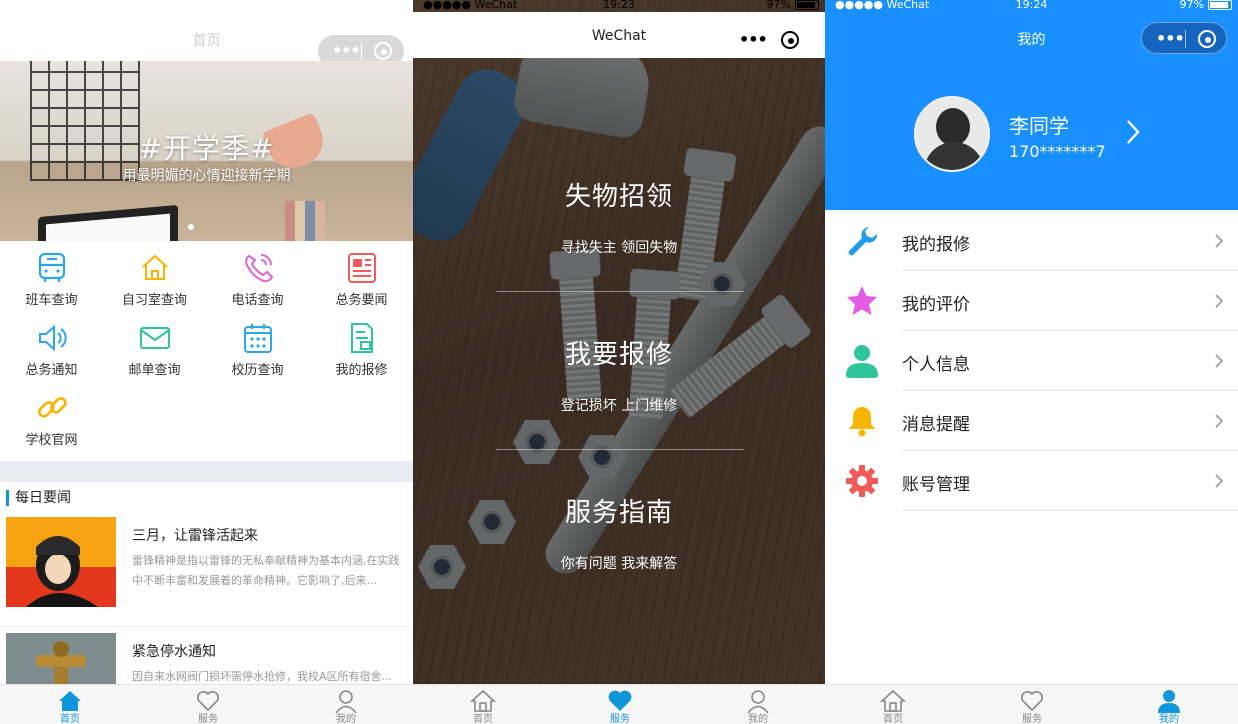  What do you see at coordinates (862, 481) in the screenshot?
I see `gear-icon` at bounding box center [862, 481].